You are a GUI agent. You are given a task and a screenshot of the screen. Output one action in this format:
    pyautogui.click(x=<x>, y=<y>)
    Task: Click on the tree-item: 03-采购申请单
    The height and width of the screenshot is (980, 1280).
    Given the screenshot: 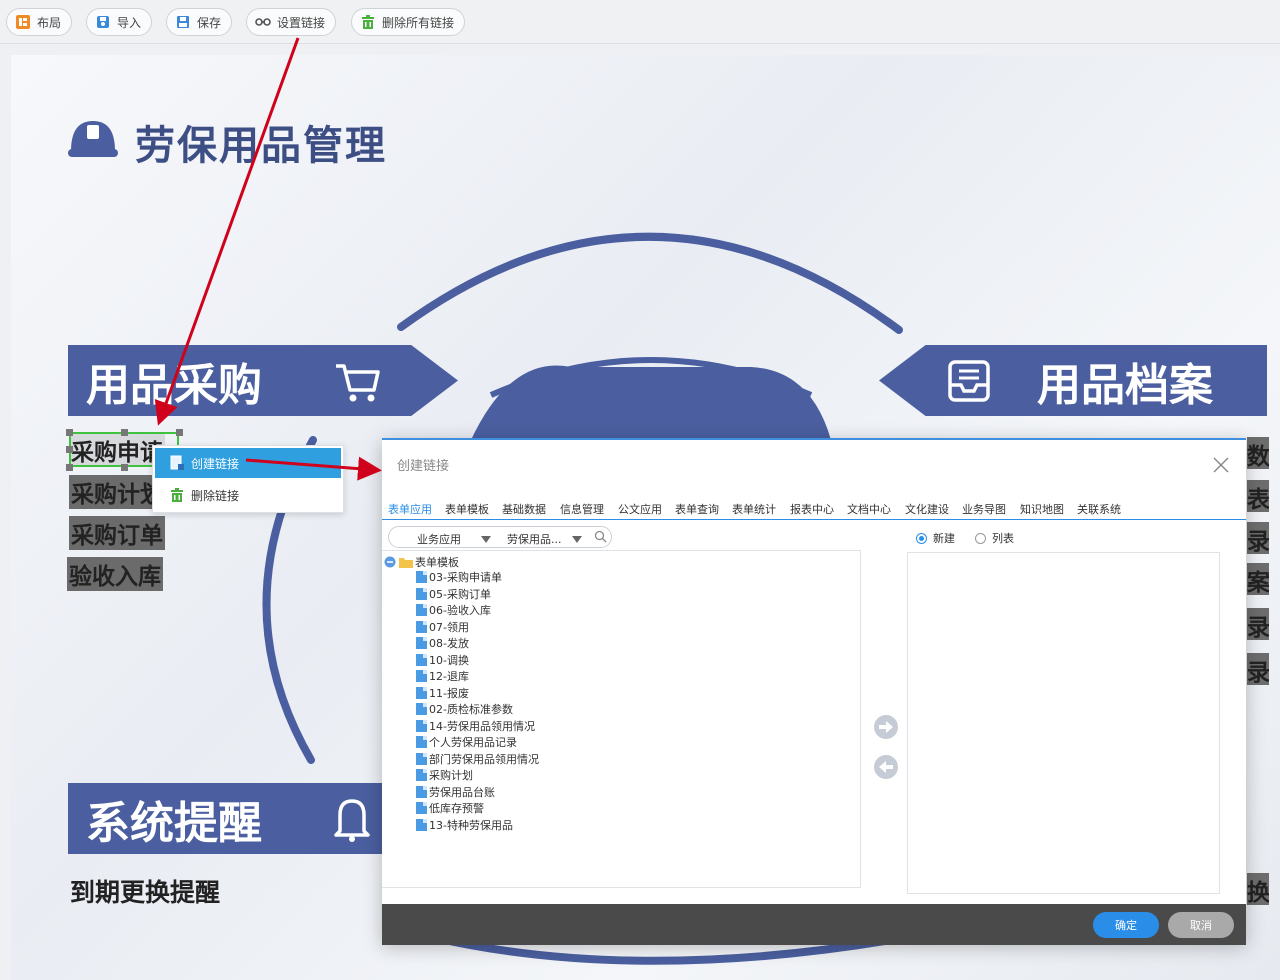 What is the action you would take?
    pyautogui.click(x=459, y=577)
    